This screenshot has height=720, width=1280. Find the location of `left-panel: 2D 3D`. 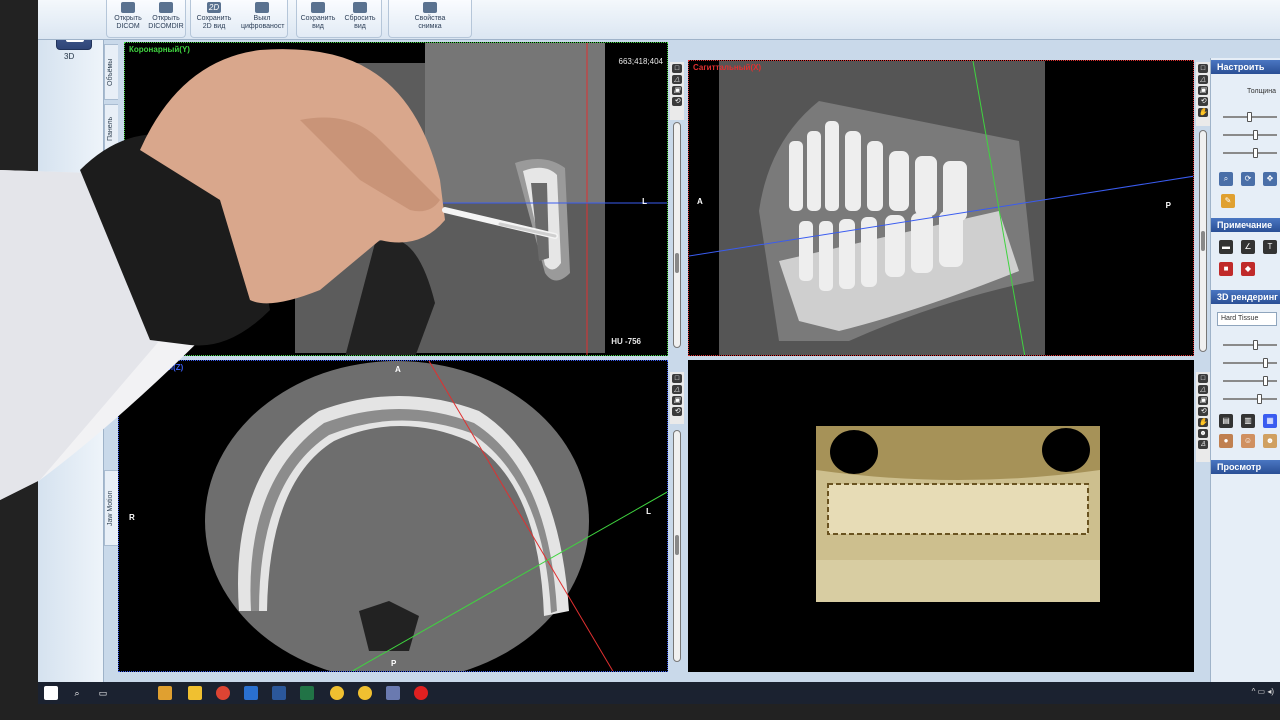

left-panel: 2D 3D is located at coordinates (71, 345).